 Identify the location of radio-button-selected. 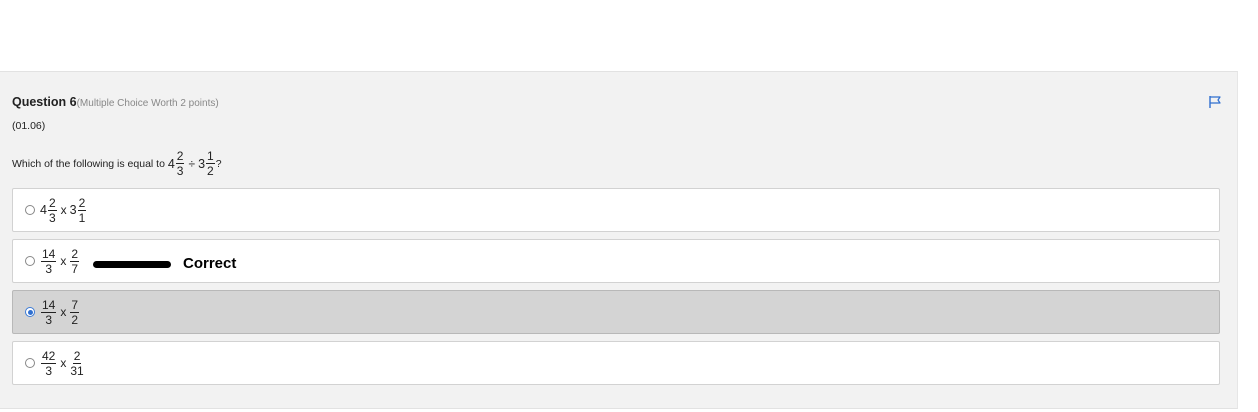
(30, 312).